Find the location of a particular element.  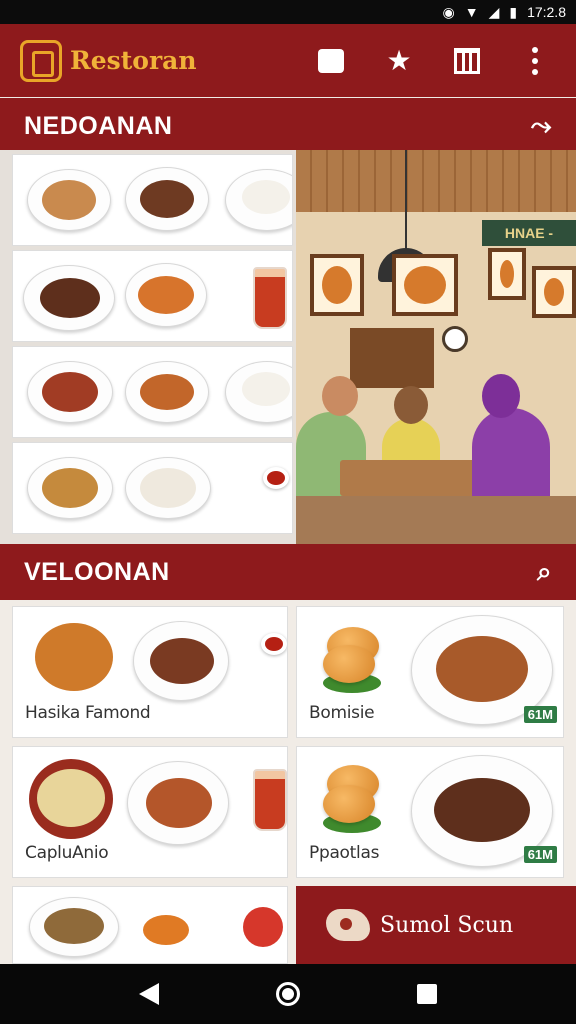

wall-sign: HNAE - is located at coordinates (529, 233).